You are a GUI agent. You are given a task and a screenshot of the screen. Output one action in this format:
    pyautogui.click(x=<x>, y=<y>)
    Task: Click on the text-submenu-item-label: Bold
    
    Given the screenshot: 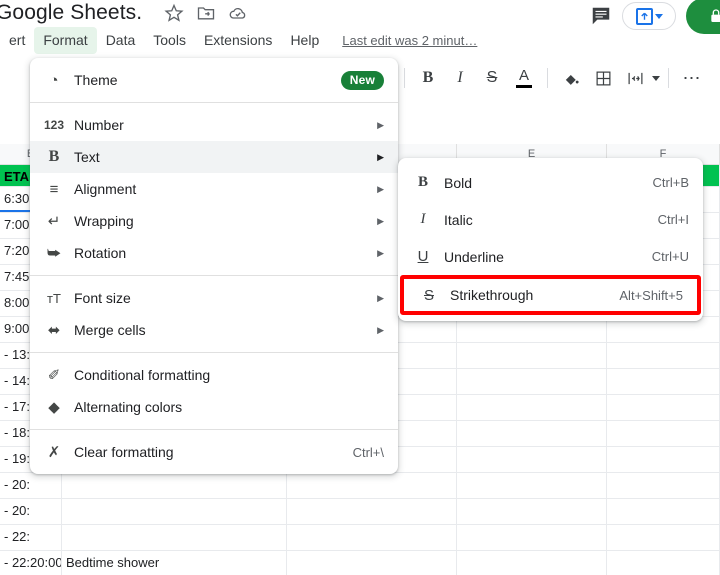 What is the action you would take?
    pyautogui.click(x=458, y=182)
    